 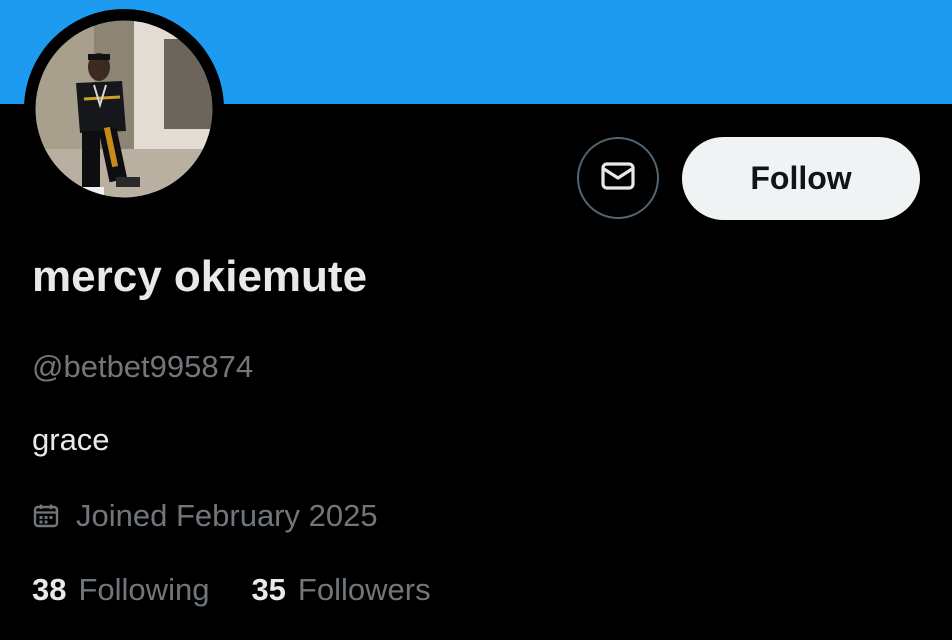 What do you see at coordinates (268, 589) in the screenshot?
I see `followers-count: 35` at bounding box center [268, 589].